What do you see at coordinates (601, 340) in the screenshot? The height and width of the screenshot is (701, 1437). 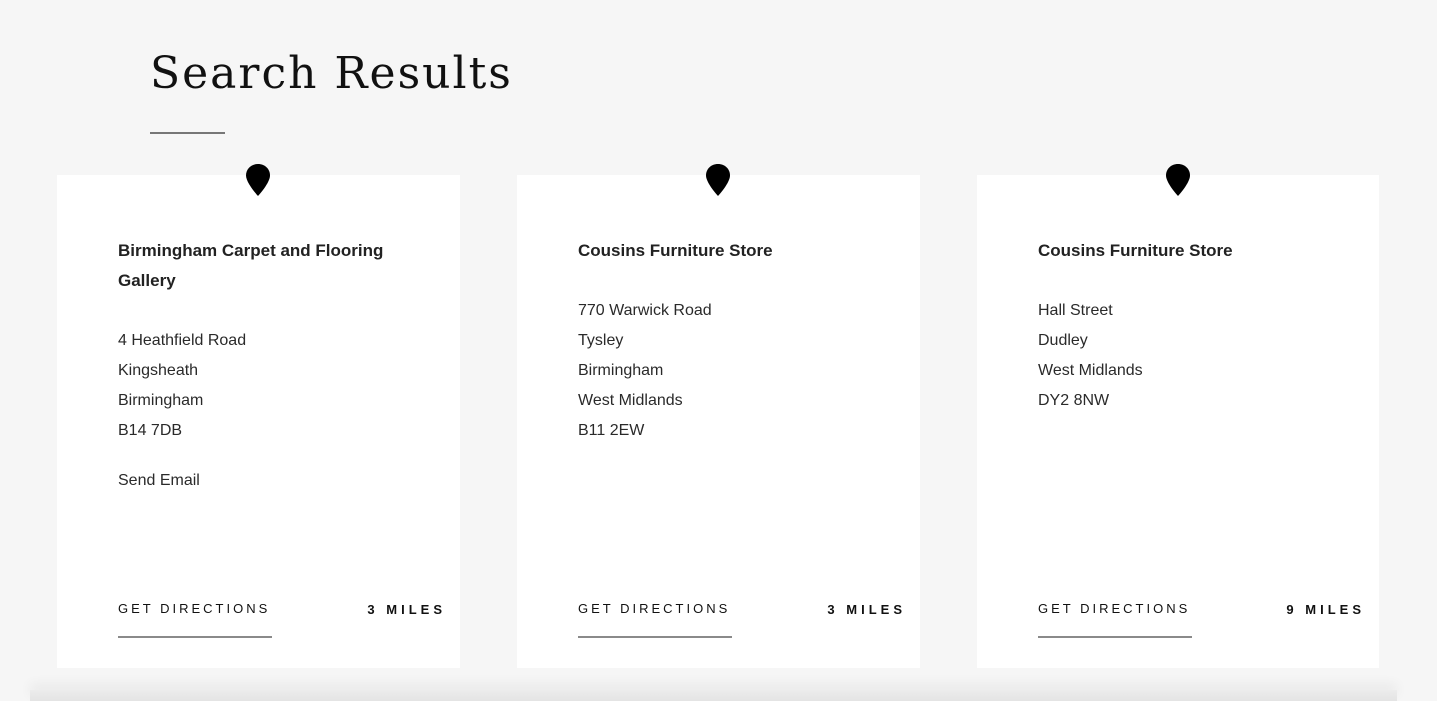 I see `address-line: Tysley` at bounding box center [601, 340].